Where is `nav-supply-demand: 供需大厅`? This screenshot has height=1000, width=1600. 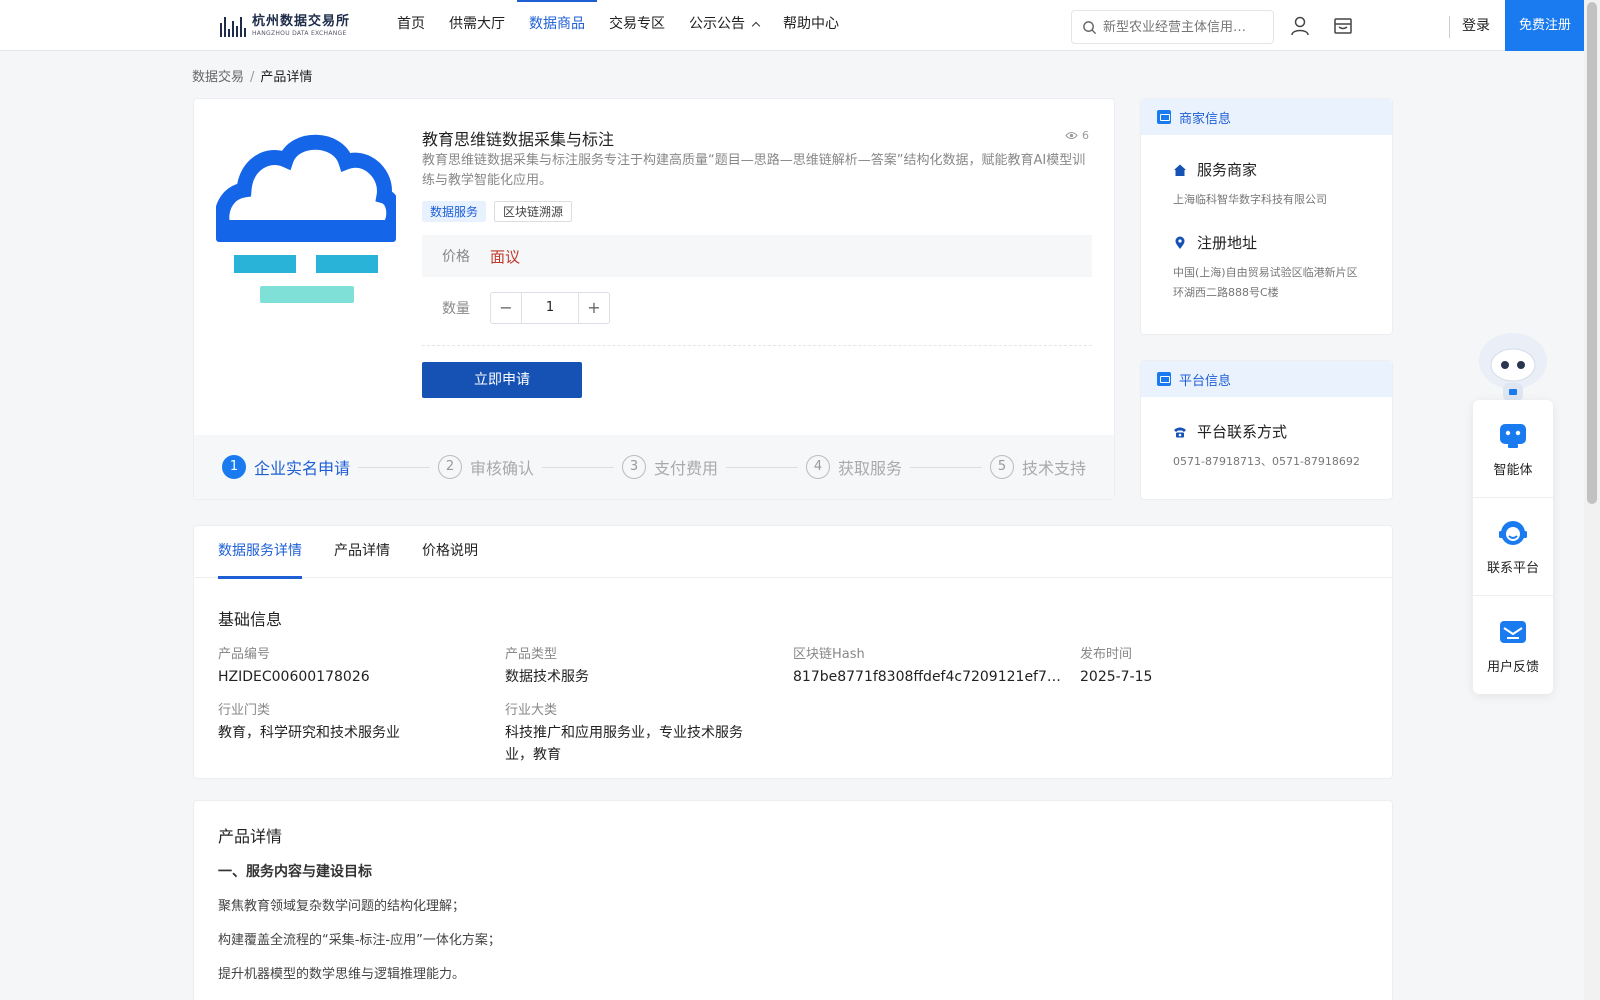
nav-supply-demand: 供需大厅 is located at coordinates (477, 25).